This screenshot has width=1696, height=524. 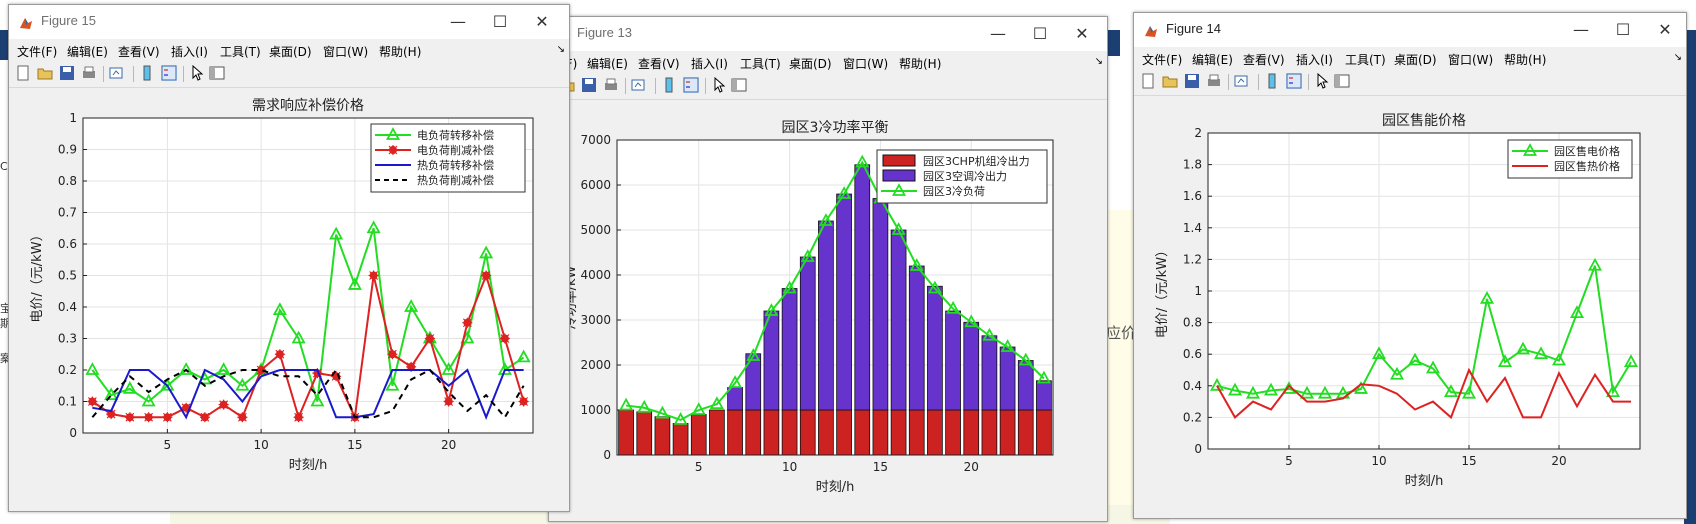 I want to click on bar-ac-cooling, so click(x=1044, y=395).